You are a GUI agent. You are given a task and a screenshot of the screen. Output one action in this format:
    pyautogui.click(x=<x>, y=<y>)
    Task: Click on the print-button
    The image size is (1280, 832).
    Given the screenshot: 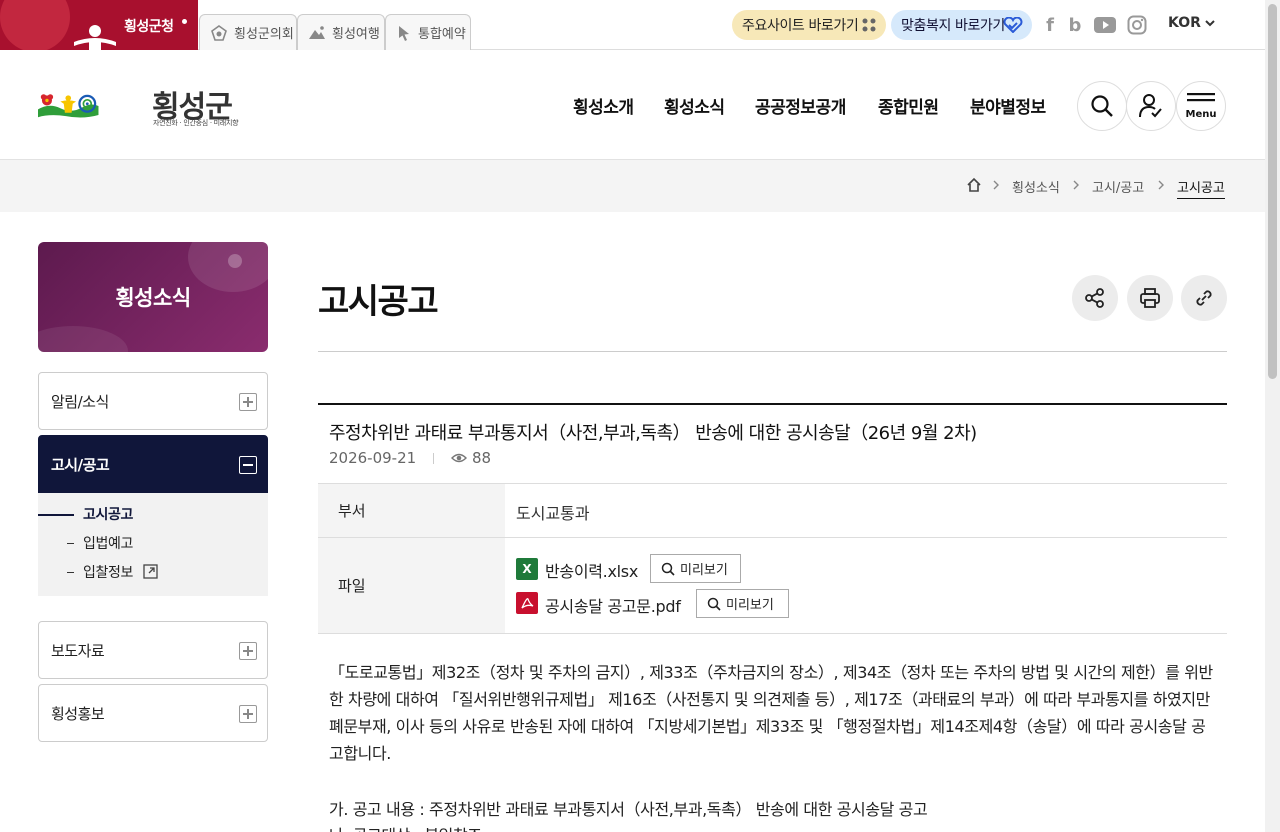 What is the action you would take?
    pyautogui.click(x=1150, y=298)
    